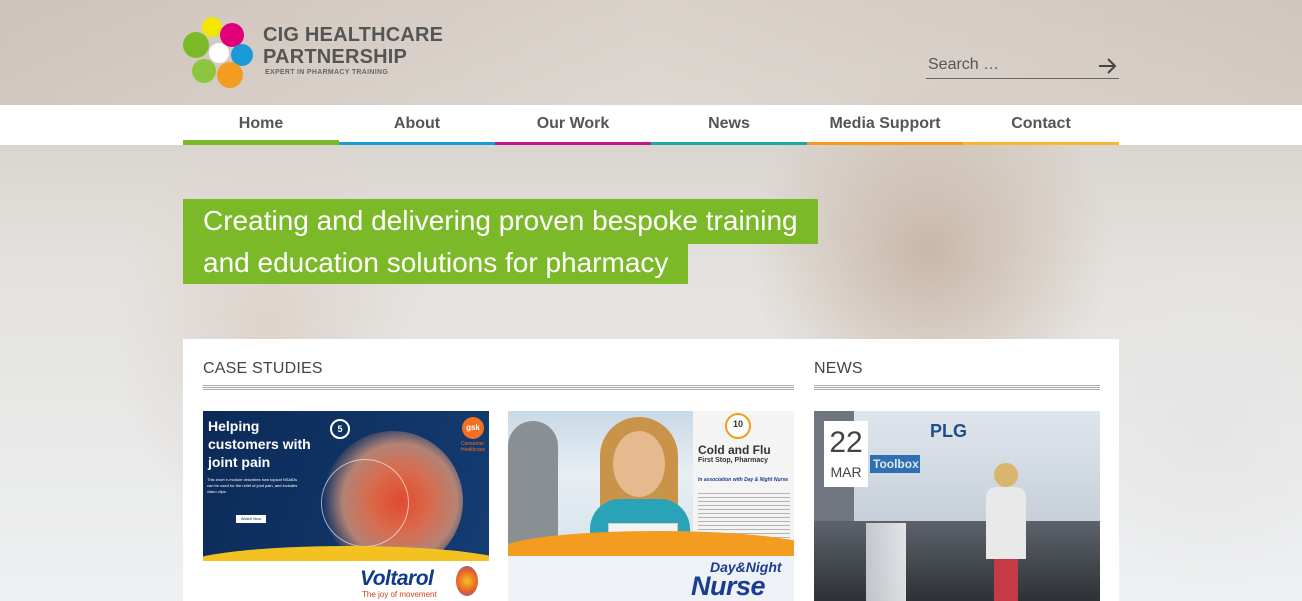 This screenshot has height=601, width=1302. Describe the element at coordinates (838, 368) in the screenshot. I see `news-heading: NEWS` at that location.